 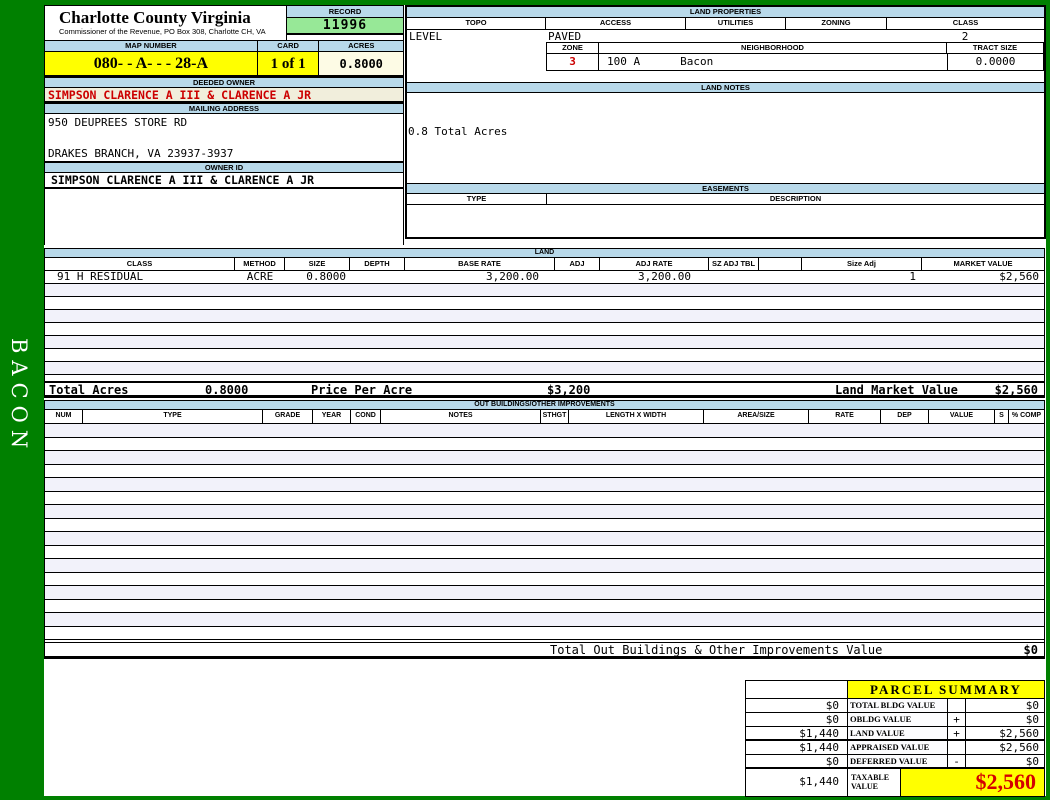 I want to click on map-number-header-row: MAP NUMBER CARD ACRES, so click(x=224, y=46).